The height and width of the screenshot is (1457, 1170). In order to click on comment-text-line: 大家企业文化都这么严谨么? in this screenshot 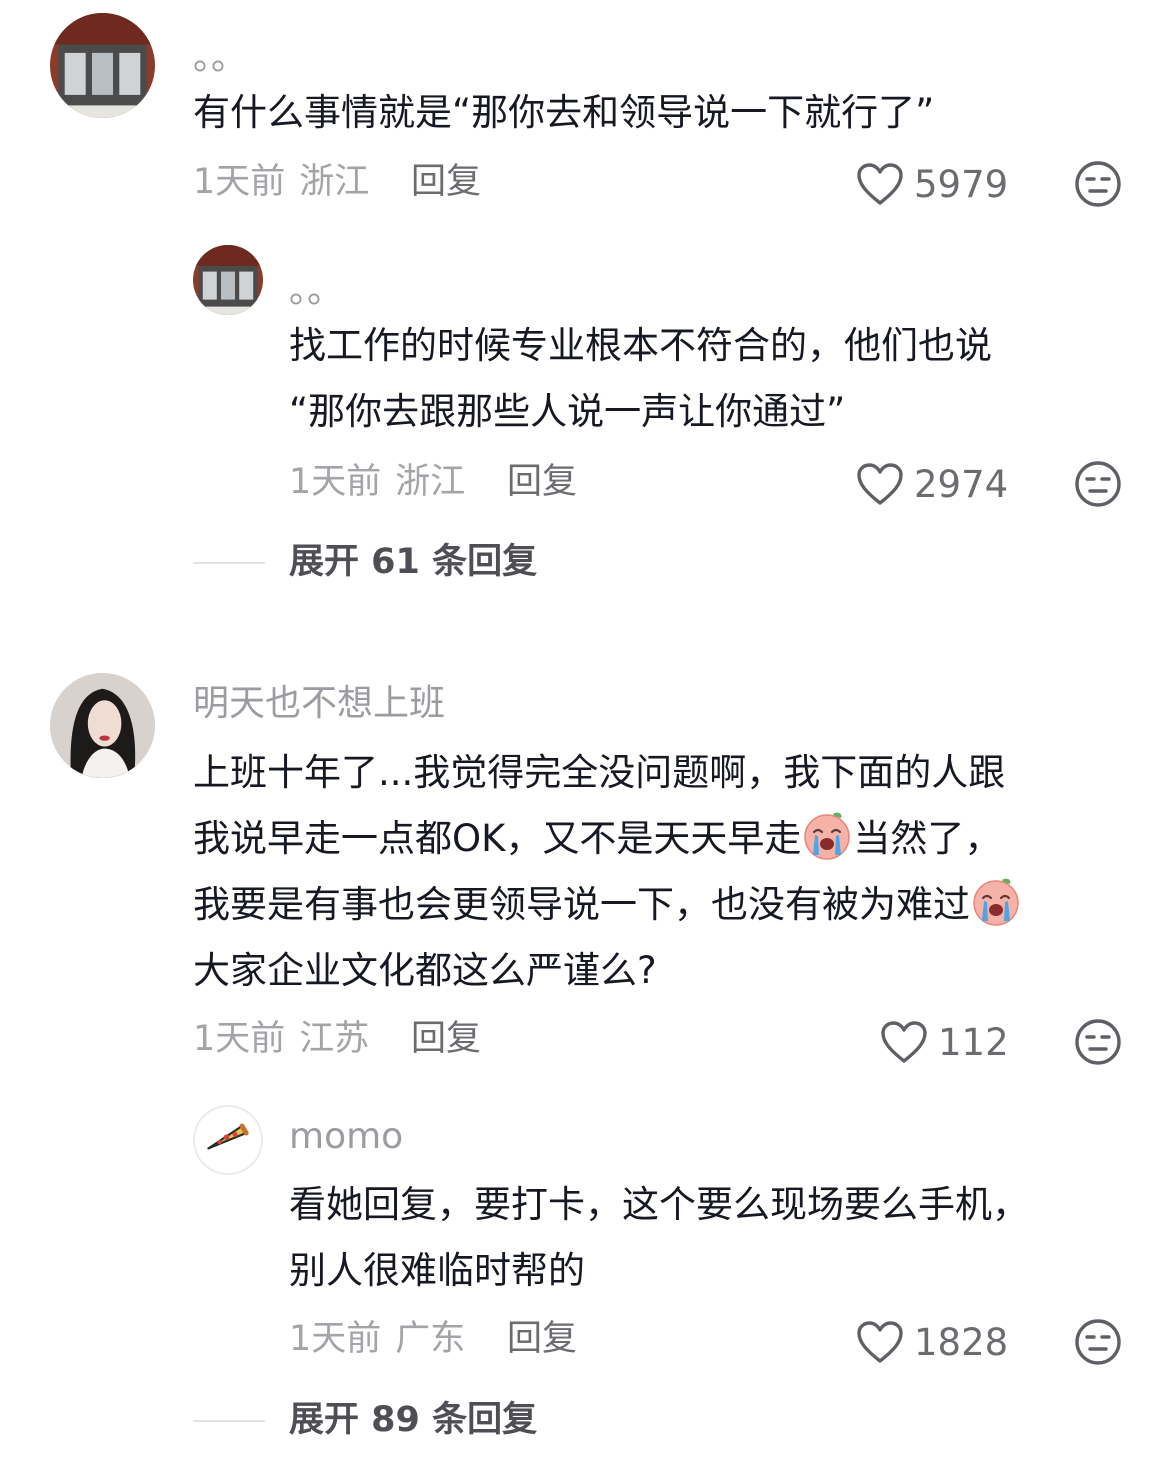, I will do `click(425, 970)`.